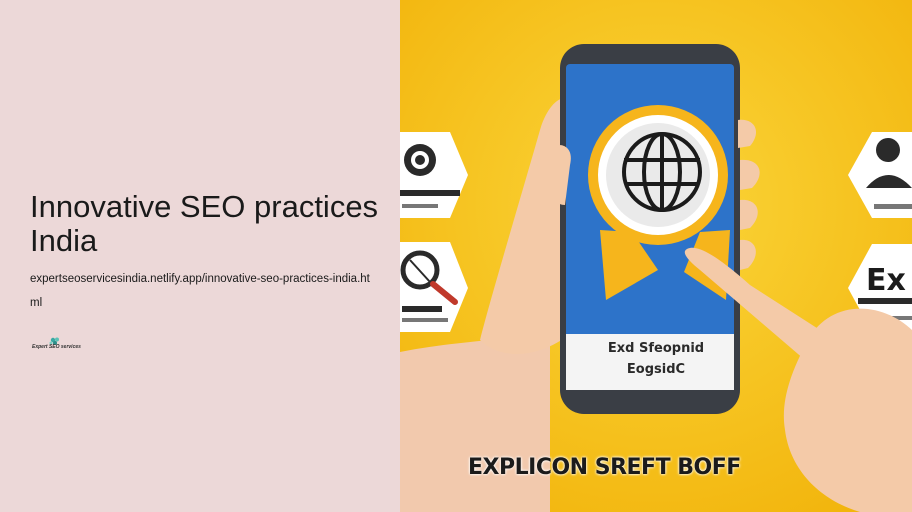  What do you see at coordinates (56, 347) in the screenshot?
I see `logo-text: Expert SEO services` at bounding box center [56, 347].